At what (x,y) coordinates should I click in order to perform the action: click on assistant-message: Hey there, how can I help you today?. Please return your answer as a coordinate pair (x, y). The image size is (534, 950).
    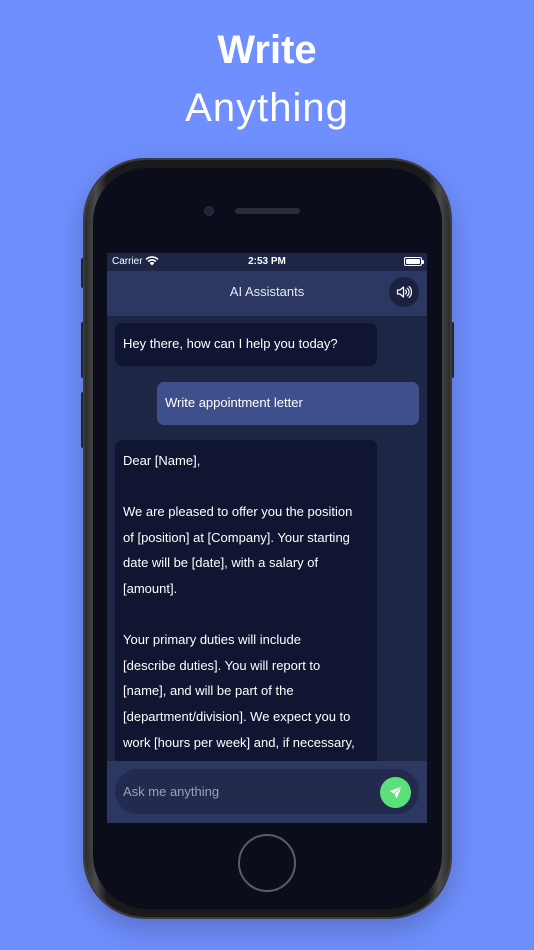
    Looking at the image, I should click on (246, 344).